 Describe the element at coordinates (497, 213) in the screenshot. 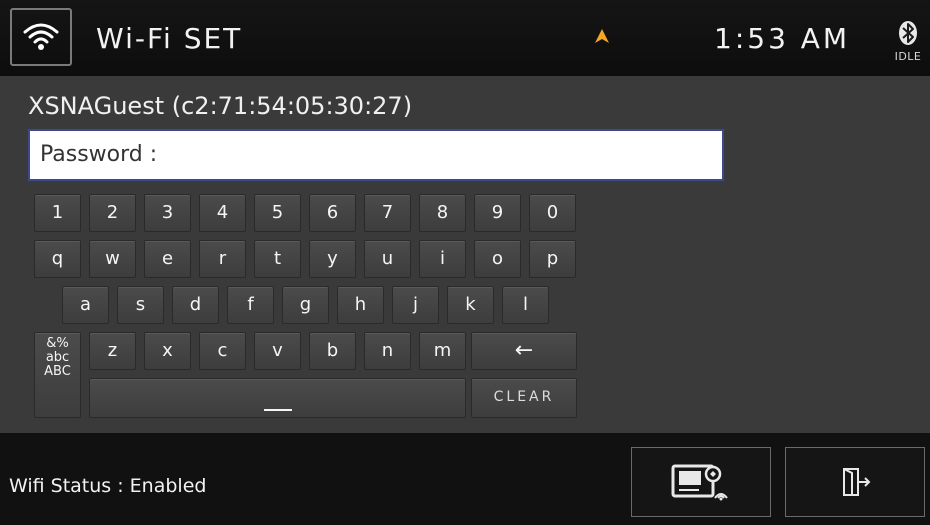

I see `key-9: 9` at that location.